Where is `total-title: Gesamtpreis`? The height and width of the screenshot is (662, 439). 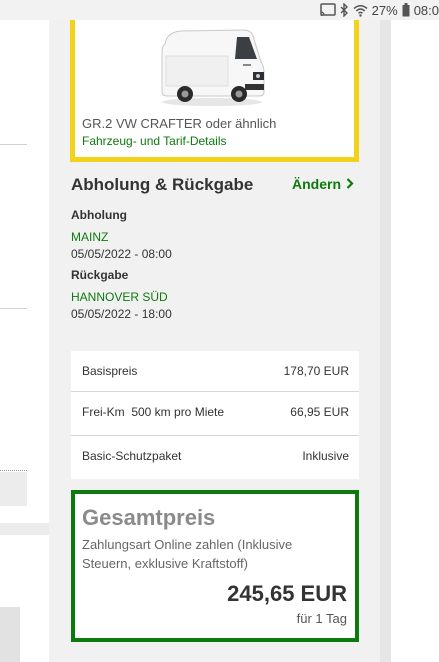
total-title: Gesamtpreis is located at coordinates (149, 517).